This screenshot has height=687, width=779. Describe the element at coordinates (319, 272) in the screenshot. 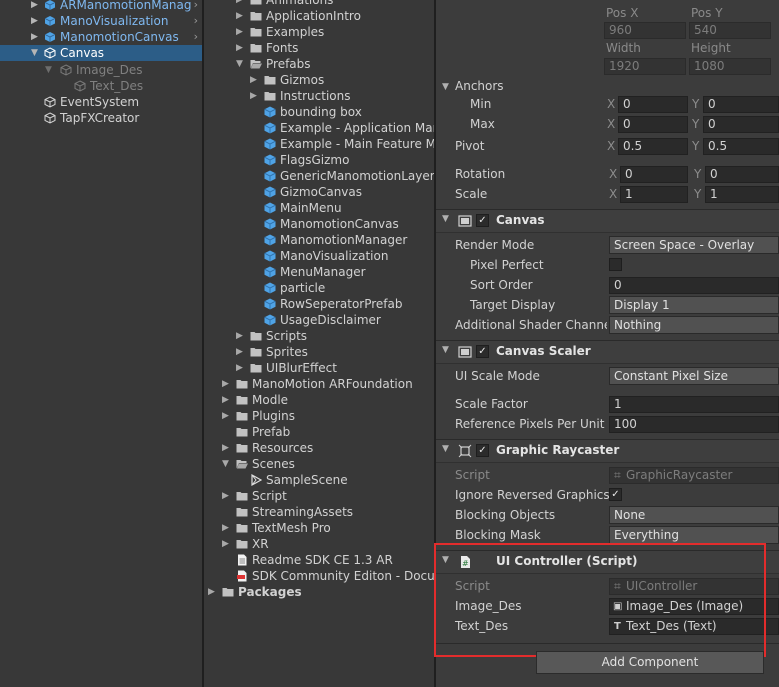

I see `project-item: MenuManager` at that location.